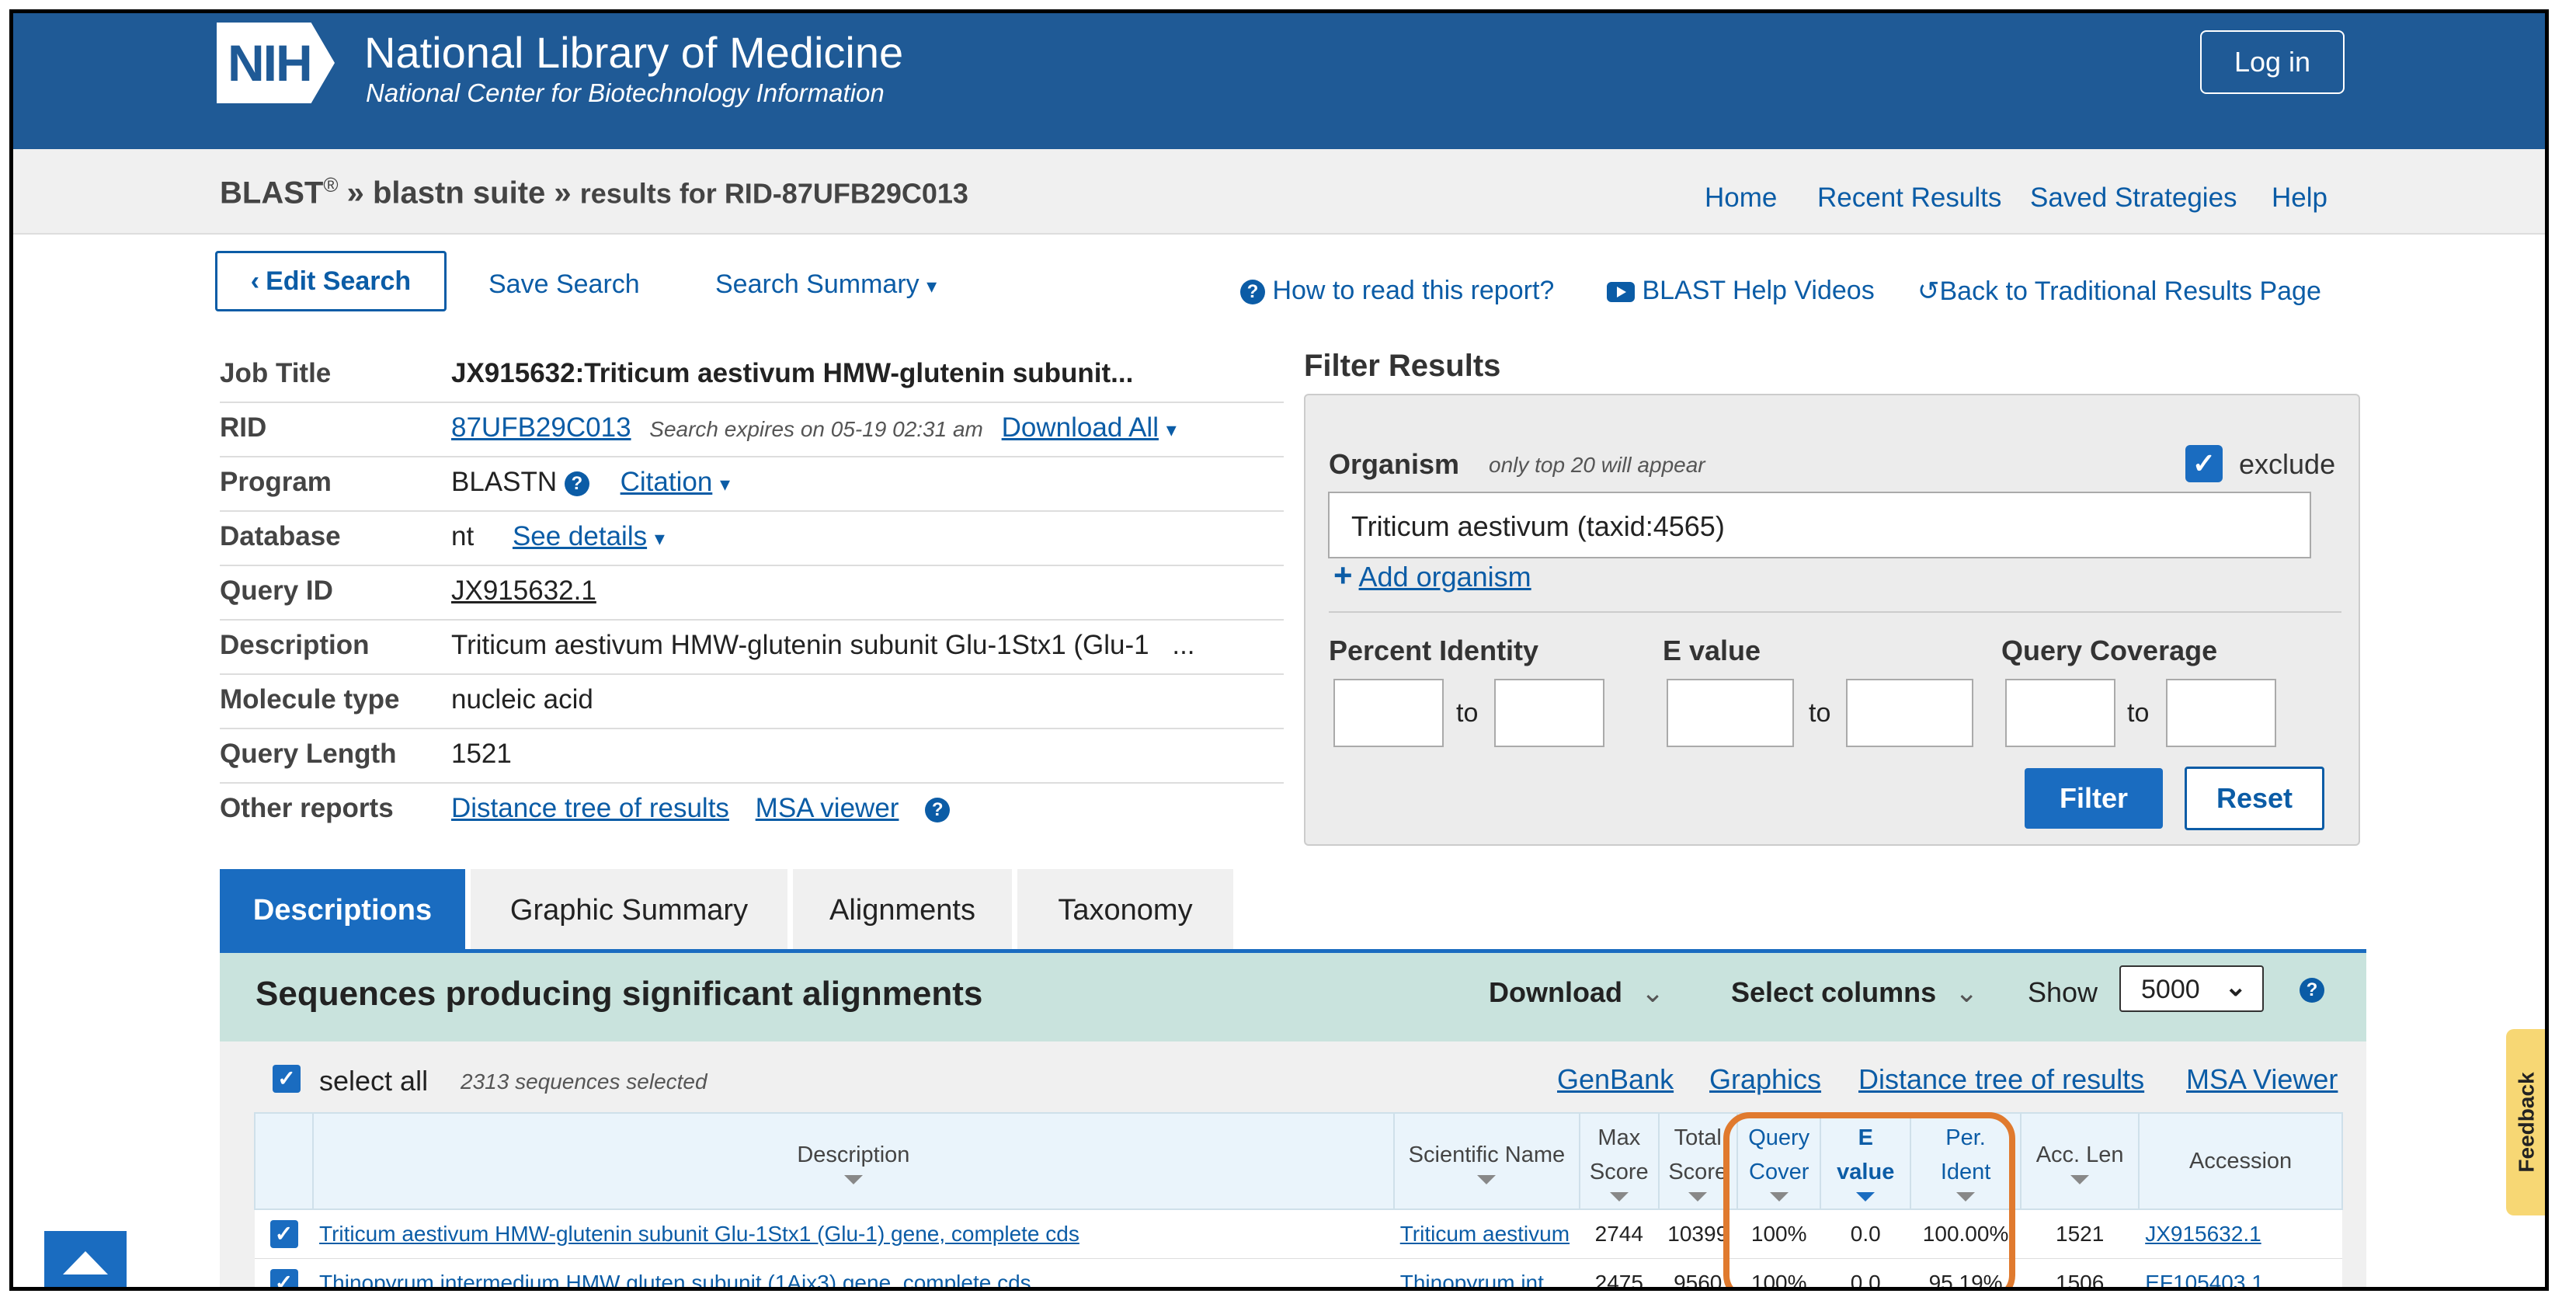  What do you see at coordinates (276, 482) in the screenshot?
I see `program-label: Program` at bounding box center [276, 482].